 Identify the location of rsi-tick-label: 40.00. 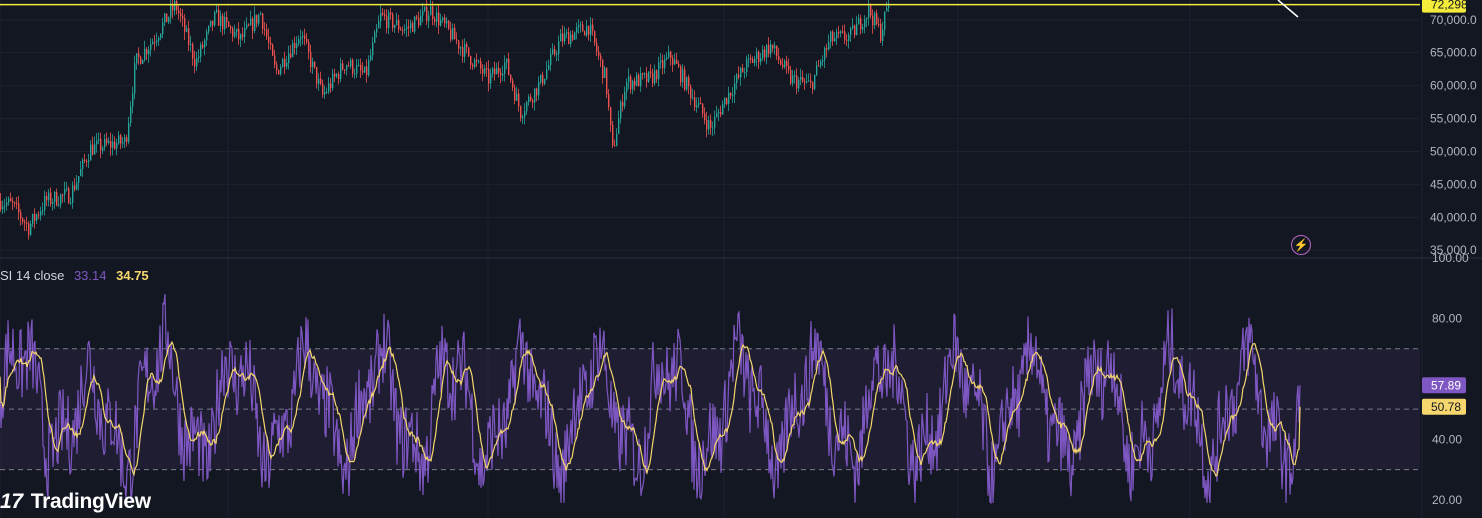
(1447, 439).